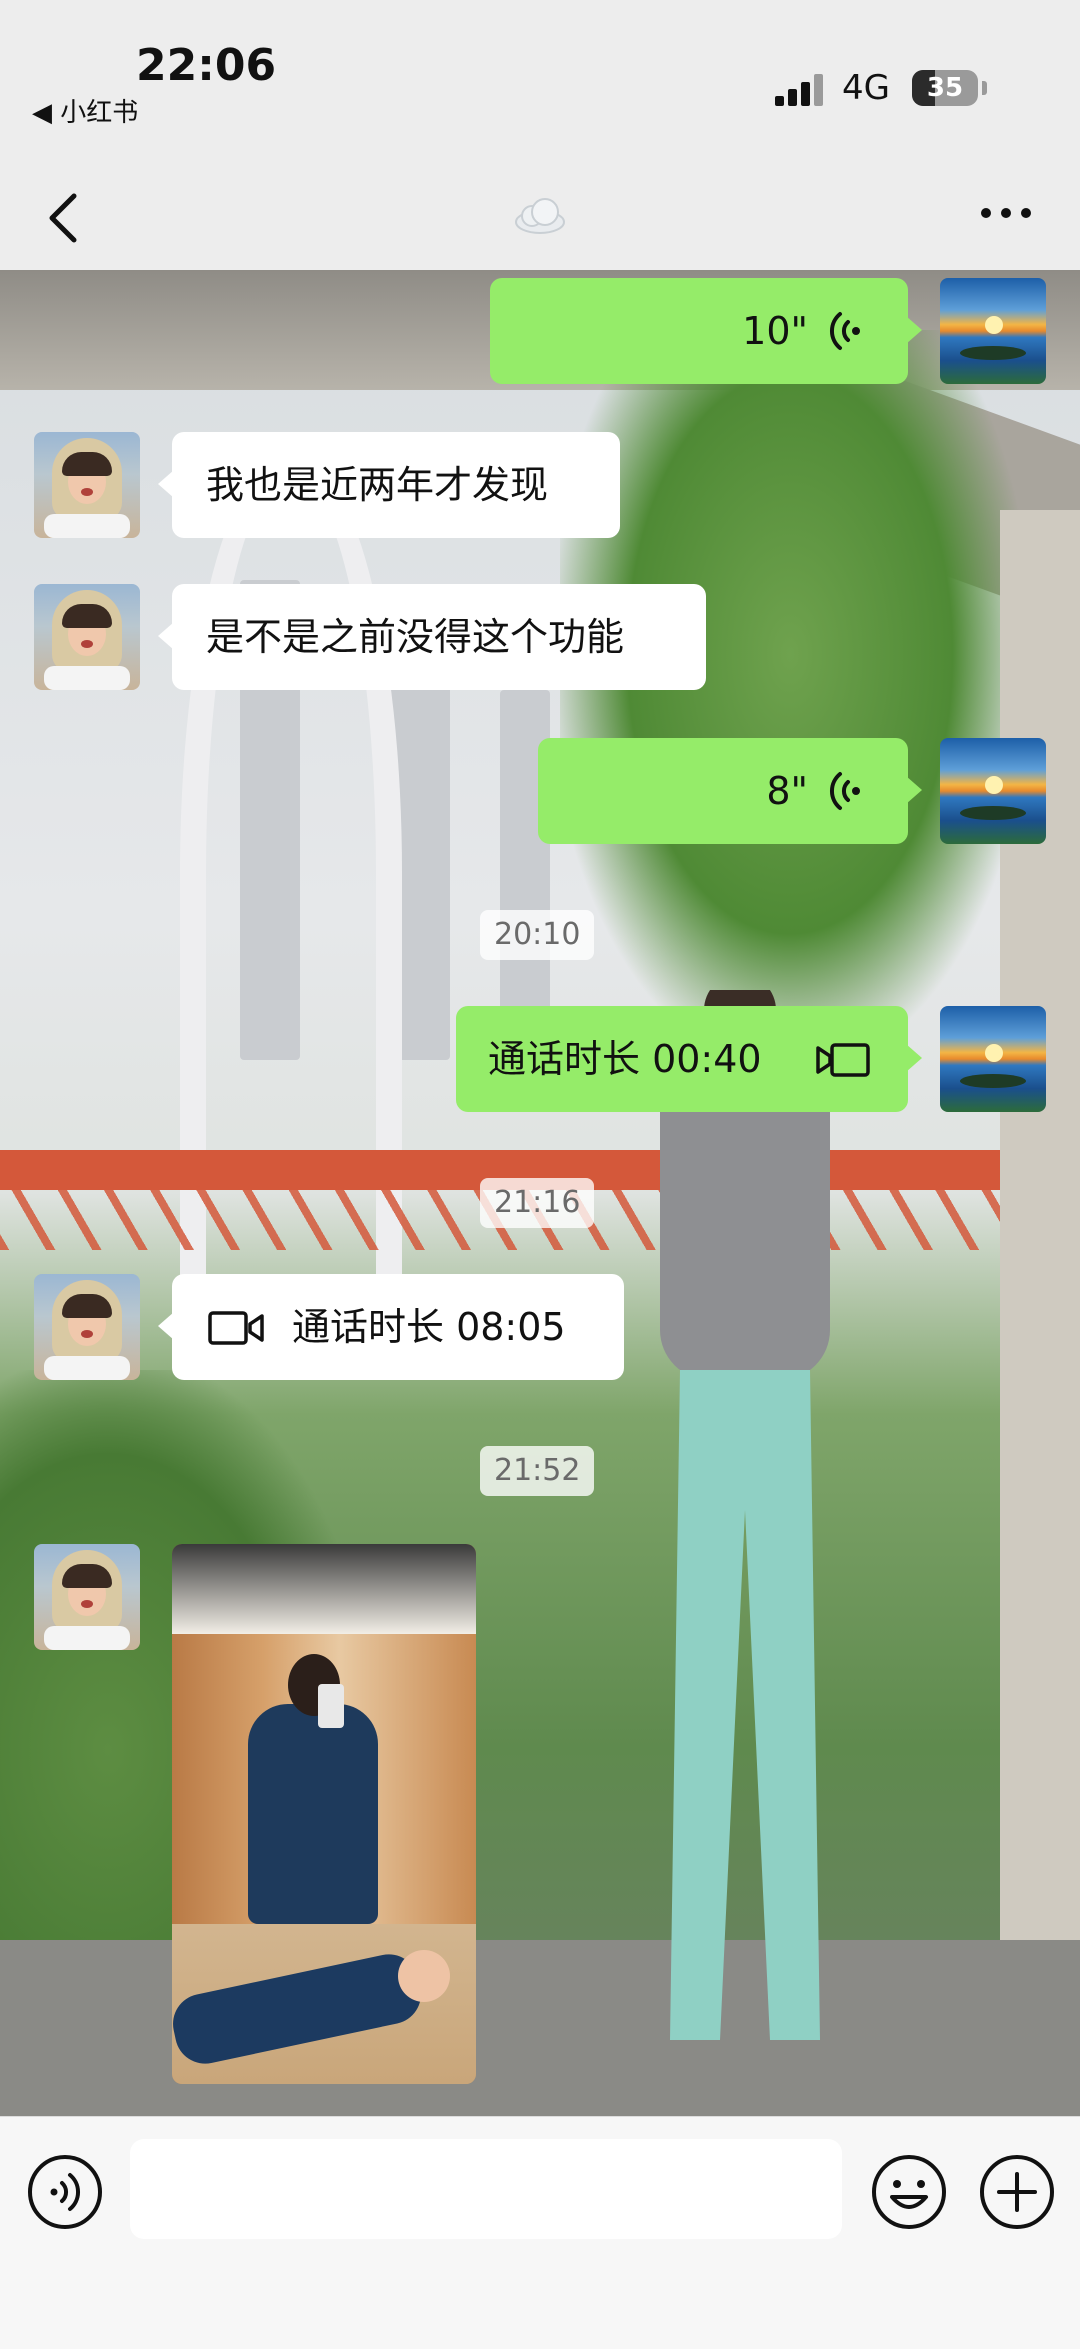  Describe the element at coordinates (66, 218) in the screenshot. I see `chevron-left-icon` at that location.